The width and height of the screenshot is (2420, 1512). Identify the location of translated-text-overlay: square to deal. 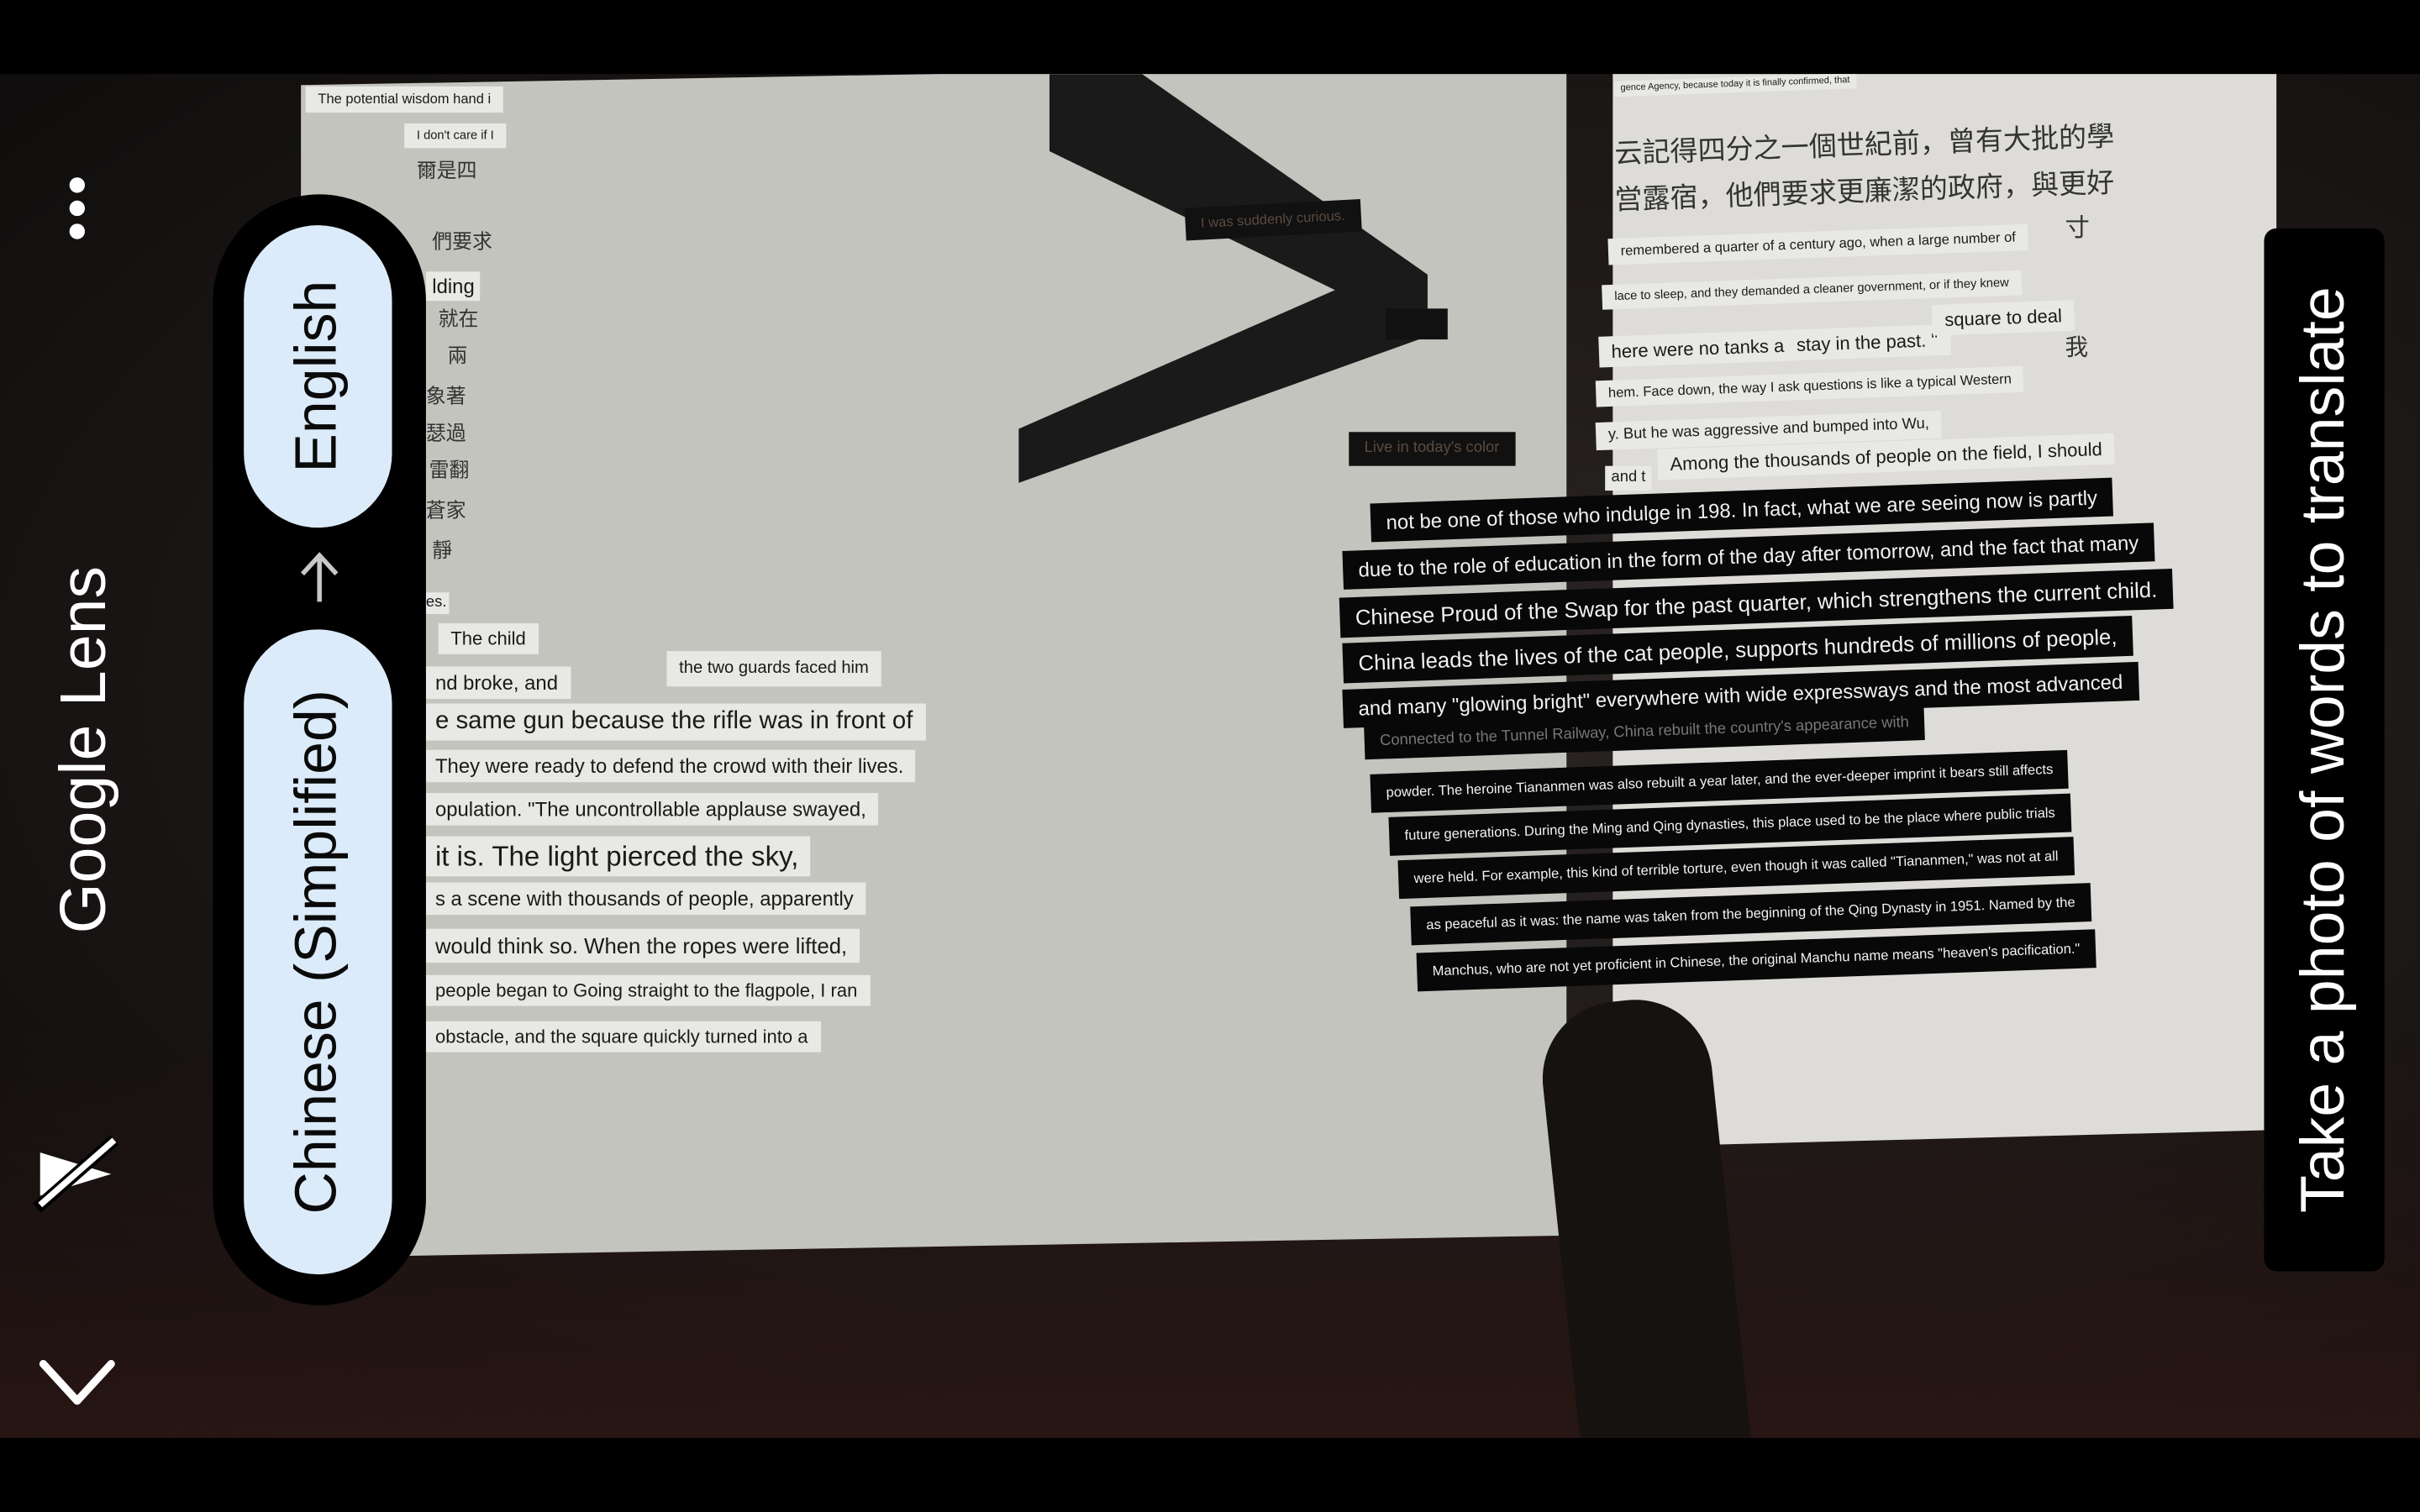
(2003, 318).